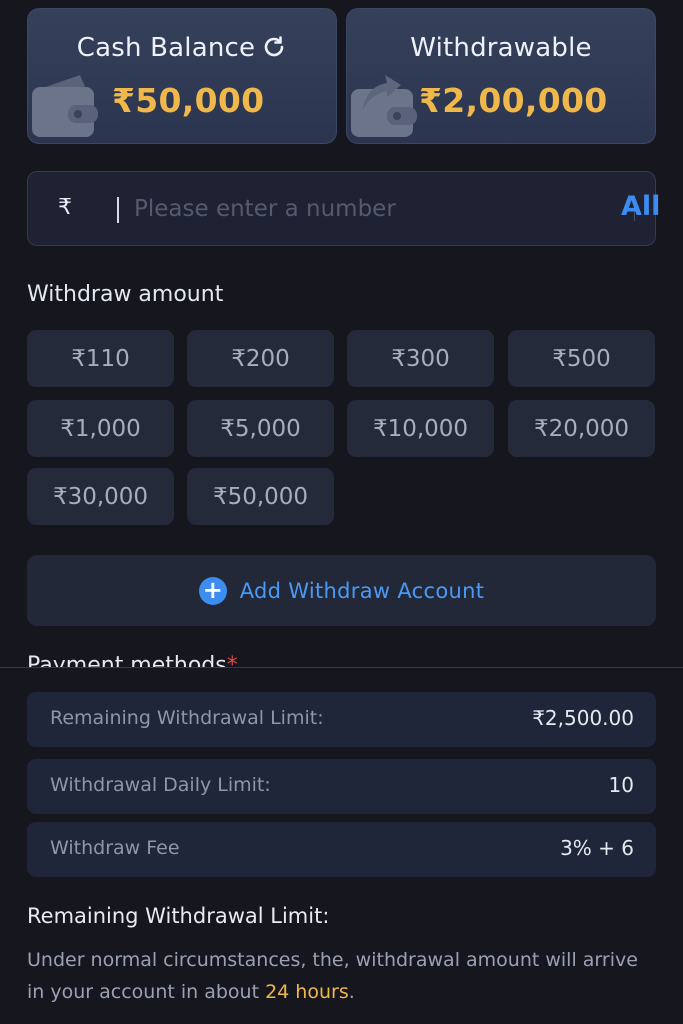 This screenshot has height=1024, width=683. What do you see at coordinates (597, 848) in the screenshot?
I see `withdraw-fee-value: 3% + 6` at bounding box center [597, 848].